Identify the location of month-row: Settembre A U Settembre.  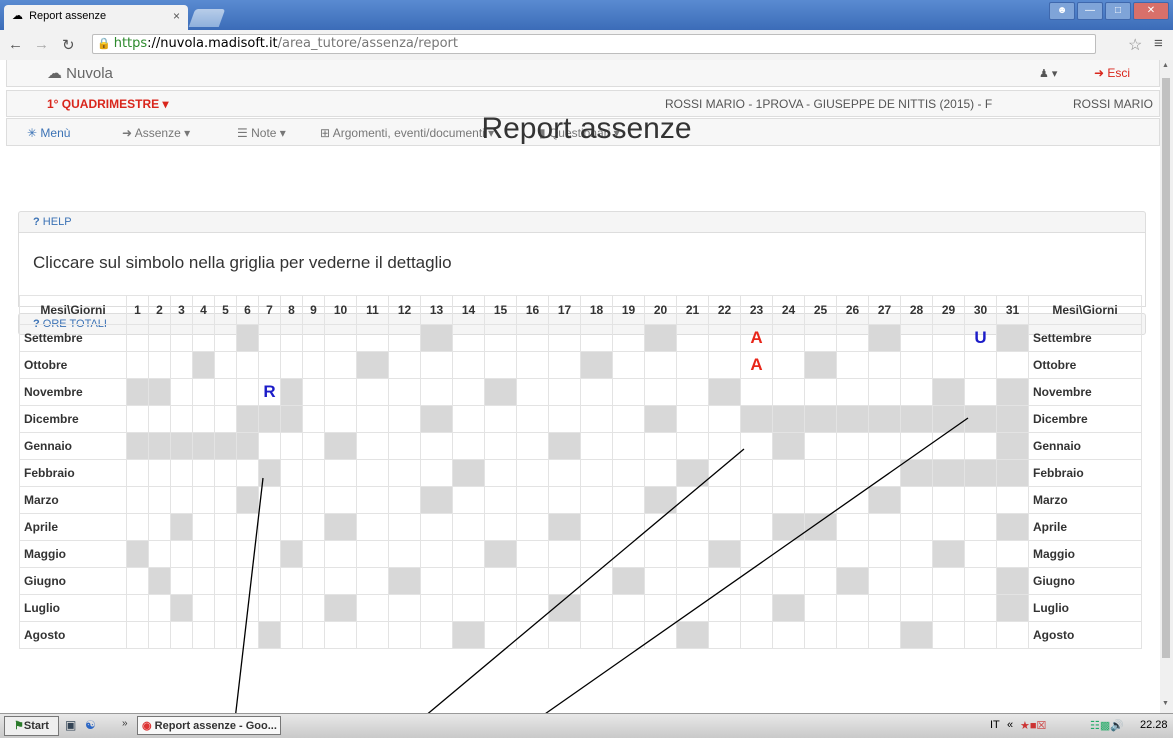
(580, 338).